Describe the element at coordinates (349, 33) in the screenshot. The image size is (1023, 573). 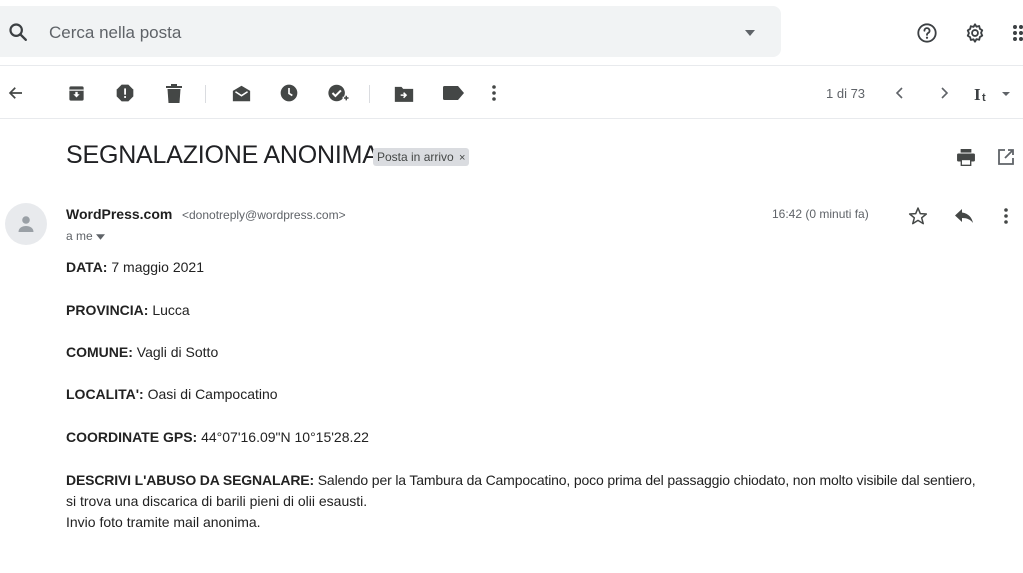
I see `search-input` at that location.